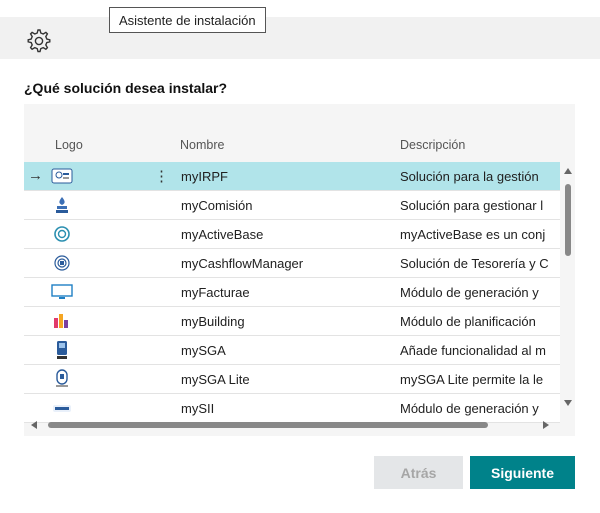 The image size is (600, 513). I want to click on row-description: myActiveBase es un conj, so click(473, 234).